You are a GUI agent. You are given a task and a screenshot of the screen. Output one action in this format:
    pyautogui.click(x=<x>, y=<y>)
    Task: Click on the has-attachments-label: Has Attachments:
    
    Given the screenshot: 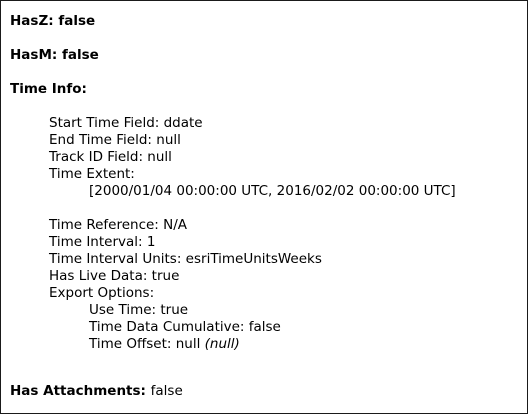 What is the action you would take?
    pyautogui.click(x=78, y=391)
    